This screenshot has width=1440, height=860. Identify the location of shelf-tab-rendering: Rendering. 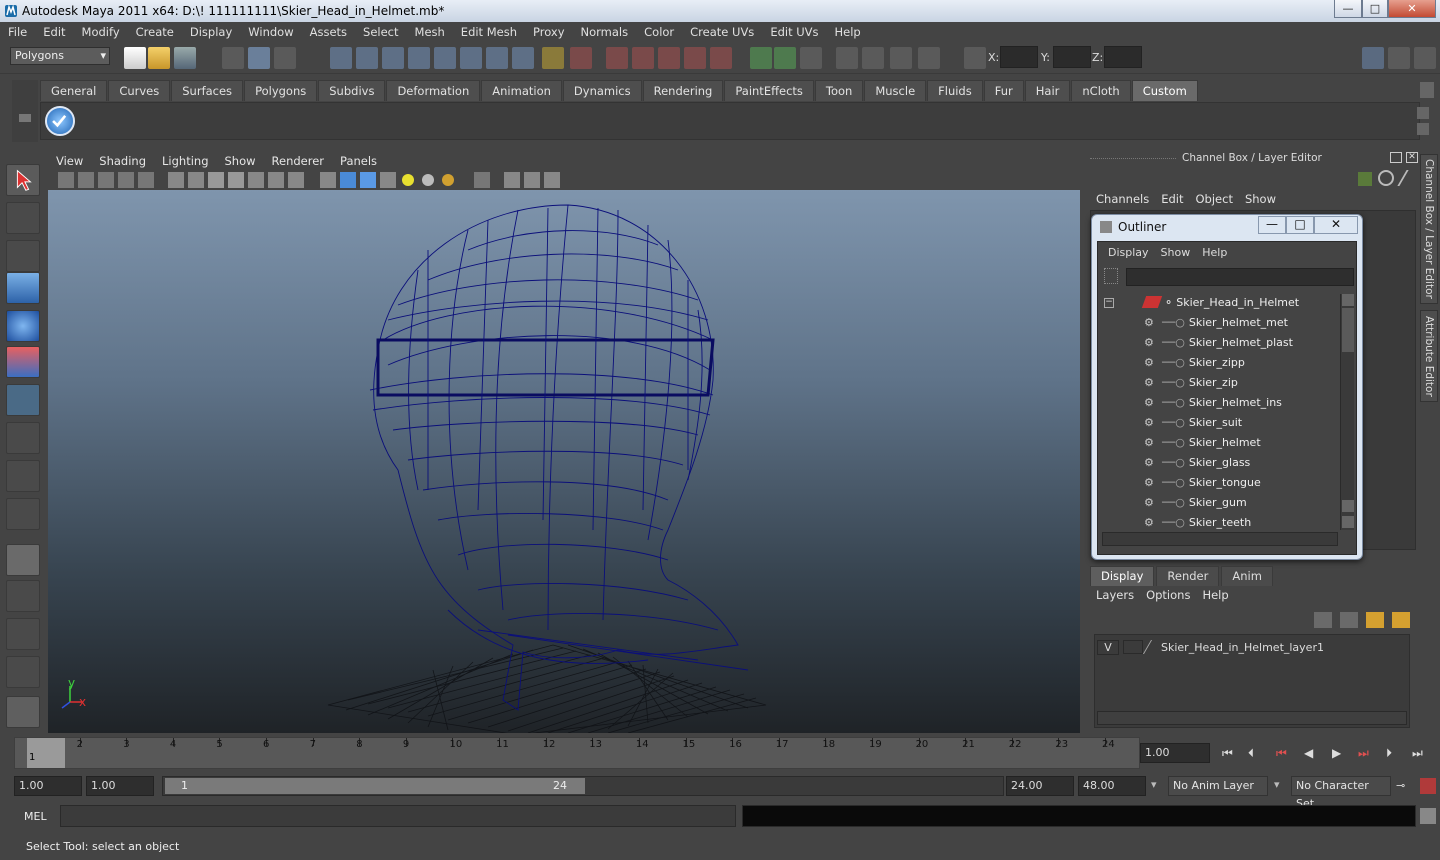
(683, 90).